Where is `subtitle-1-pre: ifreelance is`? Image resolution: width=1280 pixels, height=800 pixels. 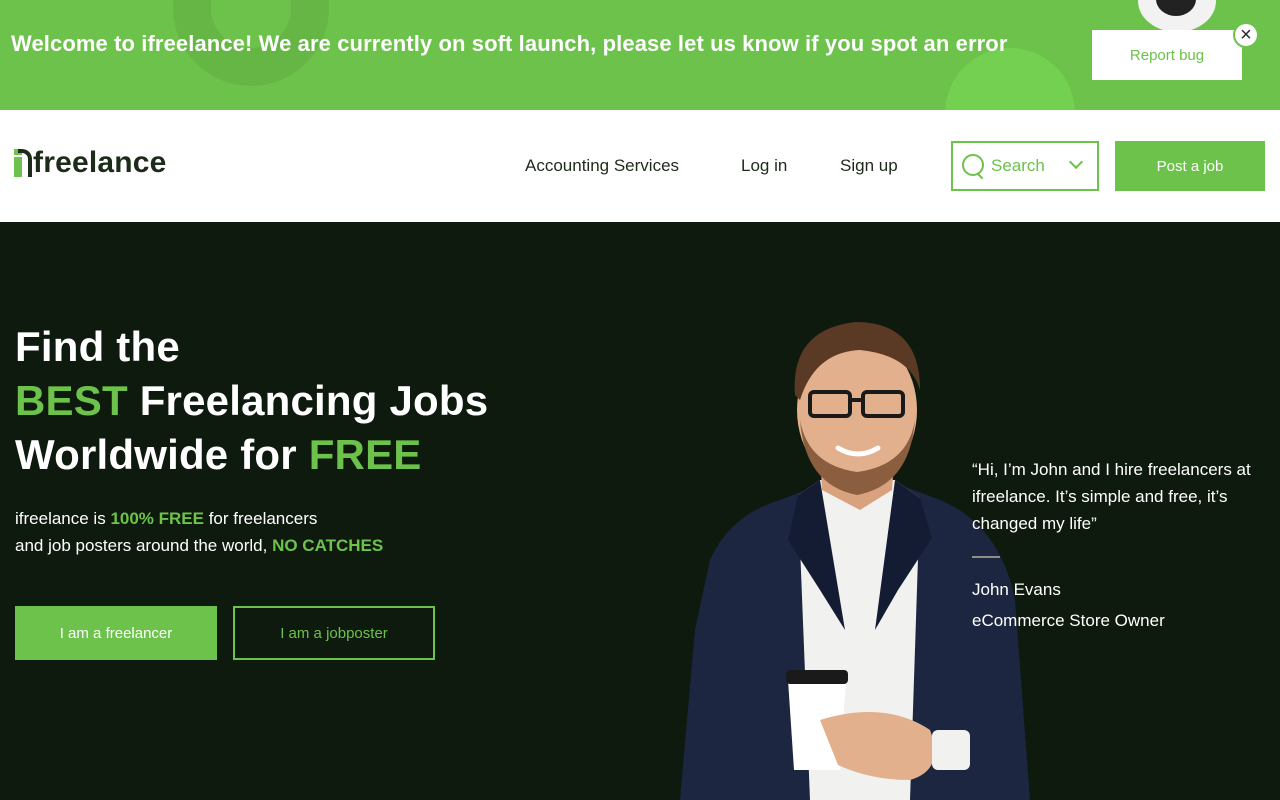 subtitle-1-pre: ifreelance is is located at coordinates (63, 518).